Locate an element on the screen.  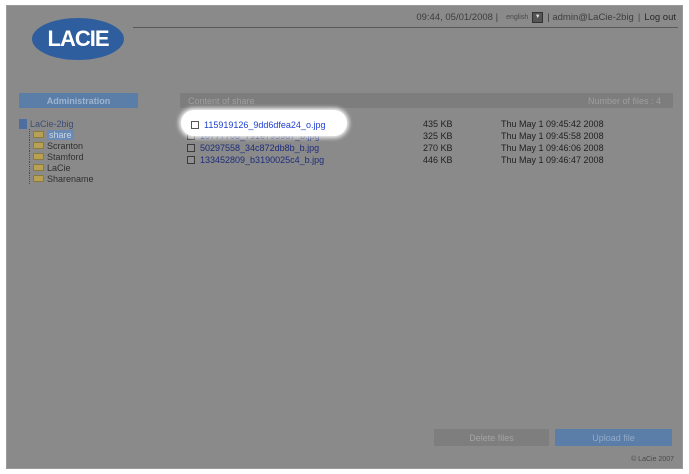
file-size: 270 KB is located at coordinates (438, 148).